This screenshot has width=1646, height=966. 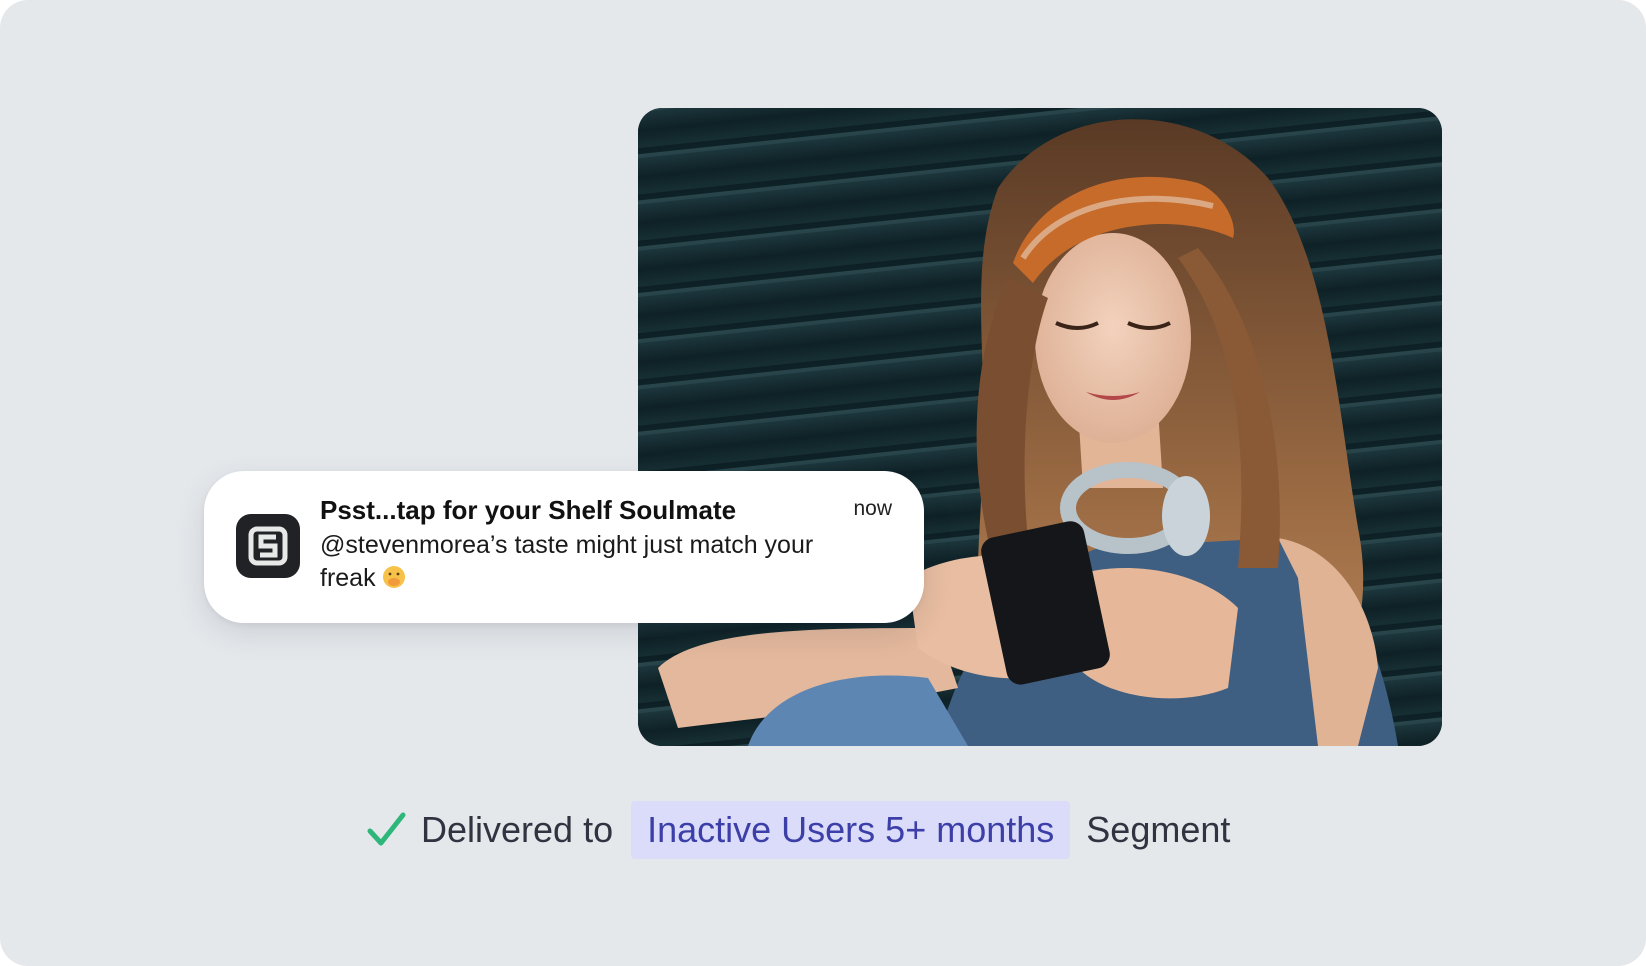 I want to click on check-icon, so click(x=386, y=829).